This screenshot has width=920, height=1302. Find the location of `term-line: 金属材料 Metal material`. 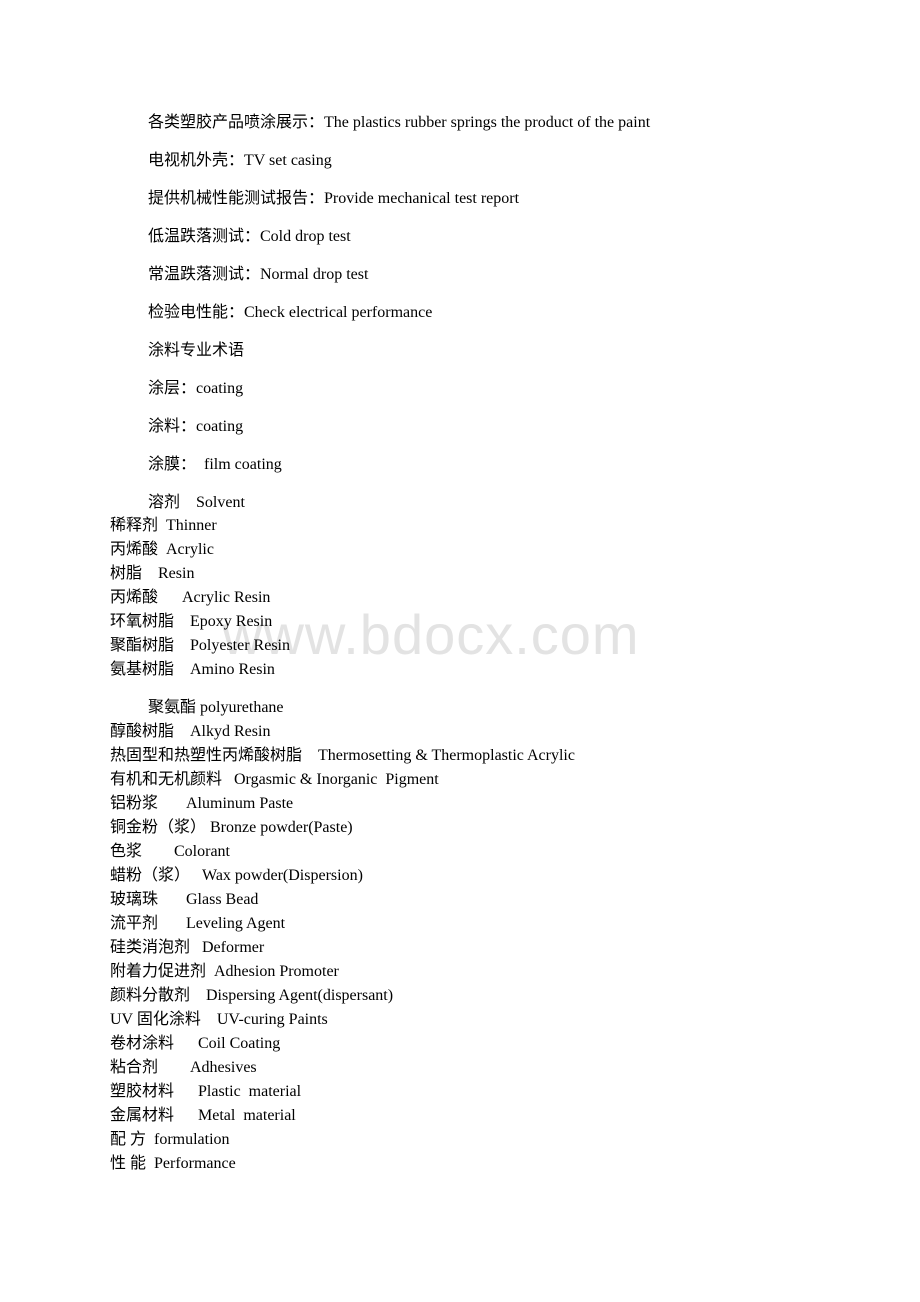

term-line: 金属材料 Metal material is located at coordinates (203, 1115).